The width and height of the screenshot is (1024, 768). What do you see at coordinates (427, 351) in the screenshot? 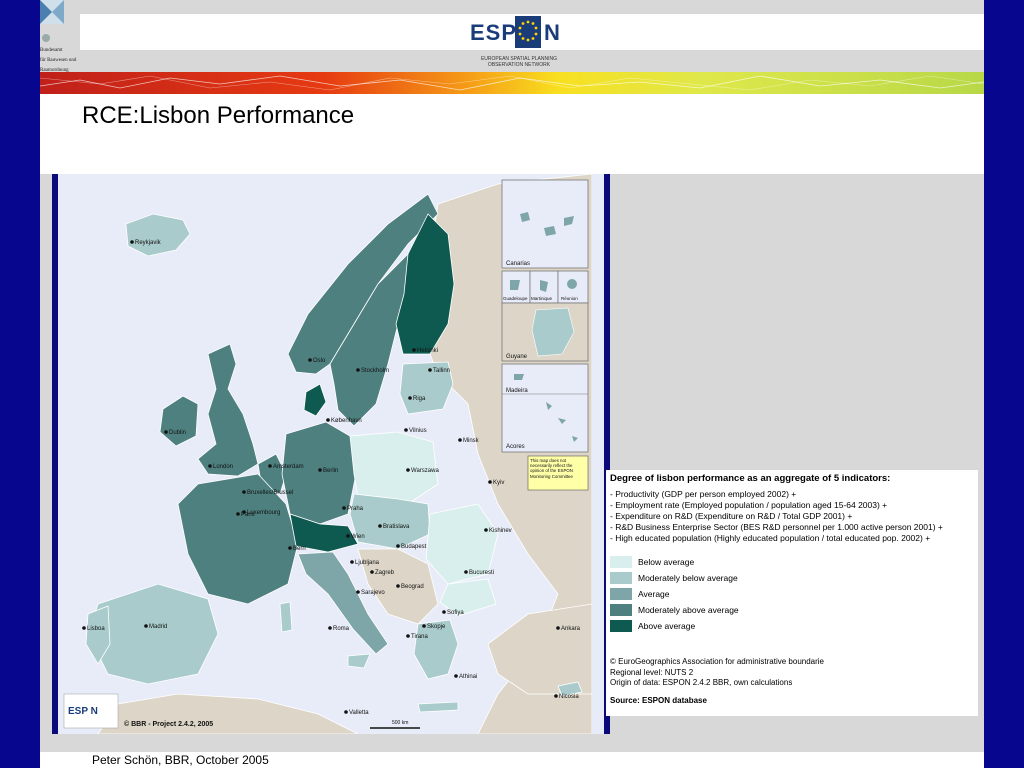
I see `city-label: Helsinki` at bounding box center [427, 351].